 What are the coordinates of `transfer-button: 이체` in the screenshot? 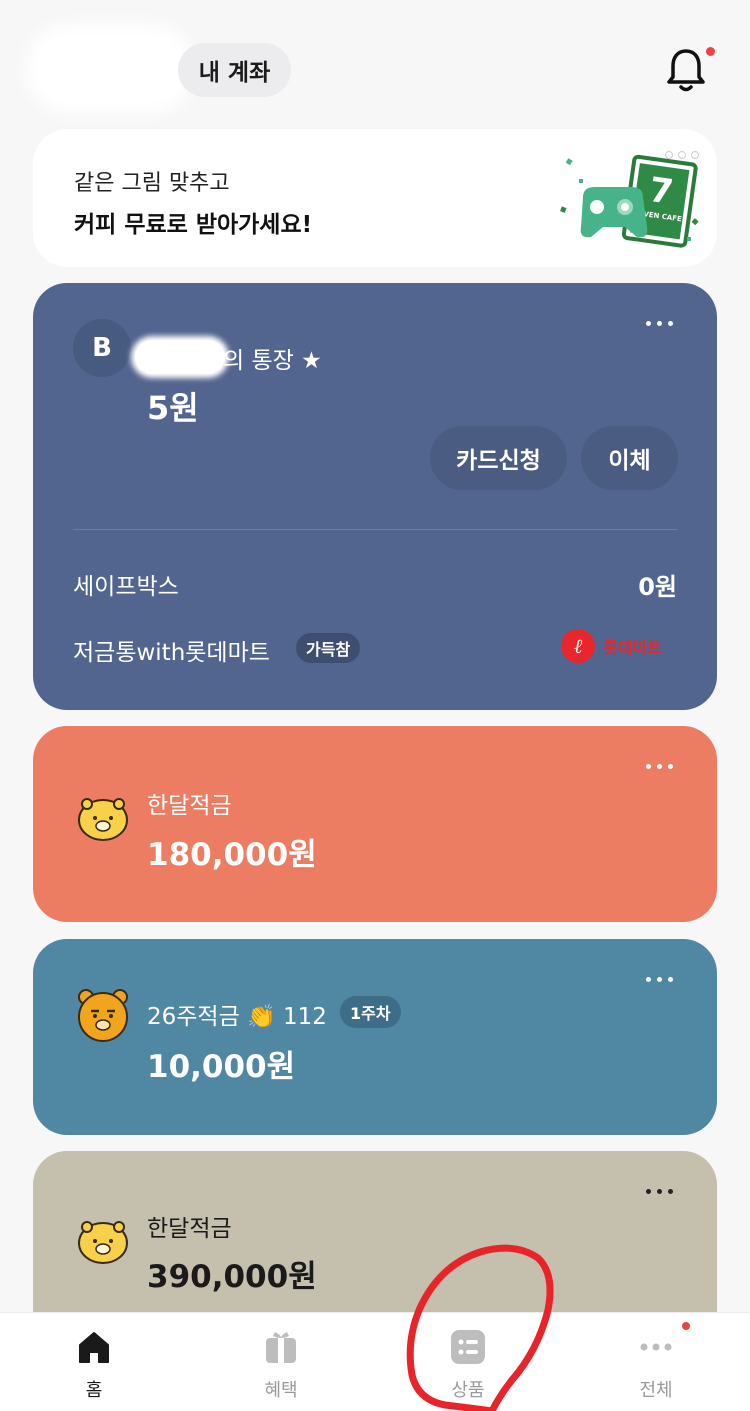 It's located at (629, 458).